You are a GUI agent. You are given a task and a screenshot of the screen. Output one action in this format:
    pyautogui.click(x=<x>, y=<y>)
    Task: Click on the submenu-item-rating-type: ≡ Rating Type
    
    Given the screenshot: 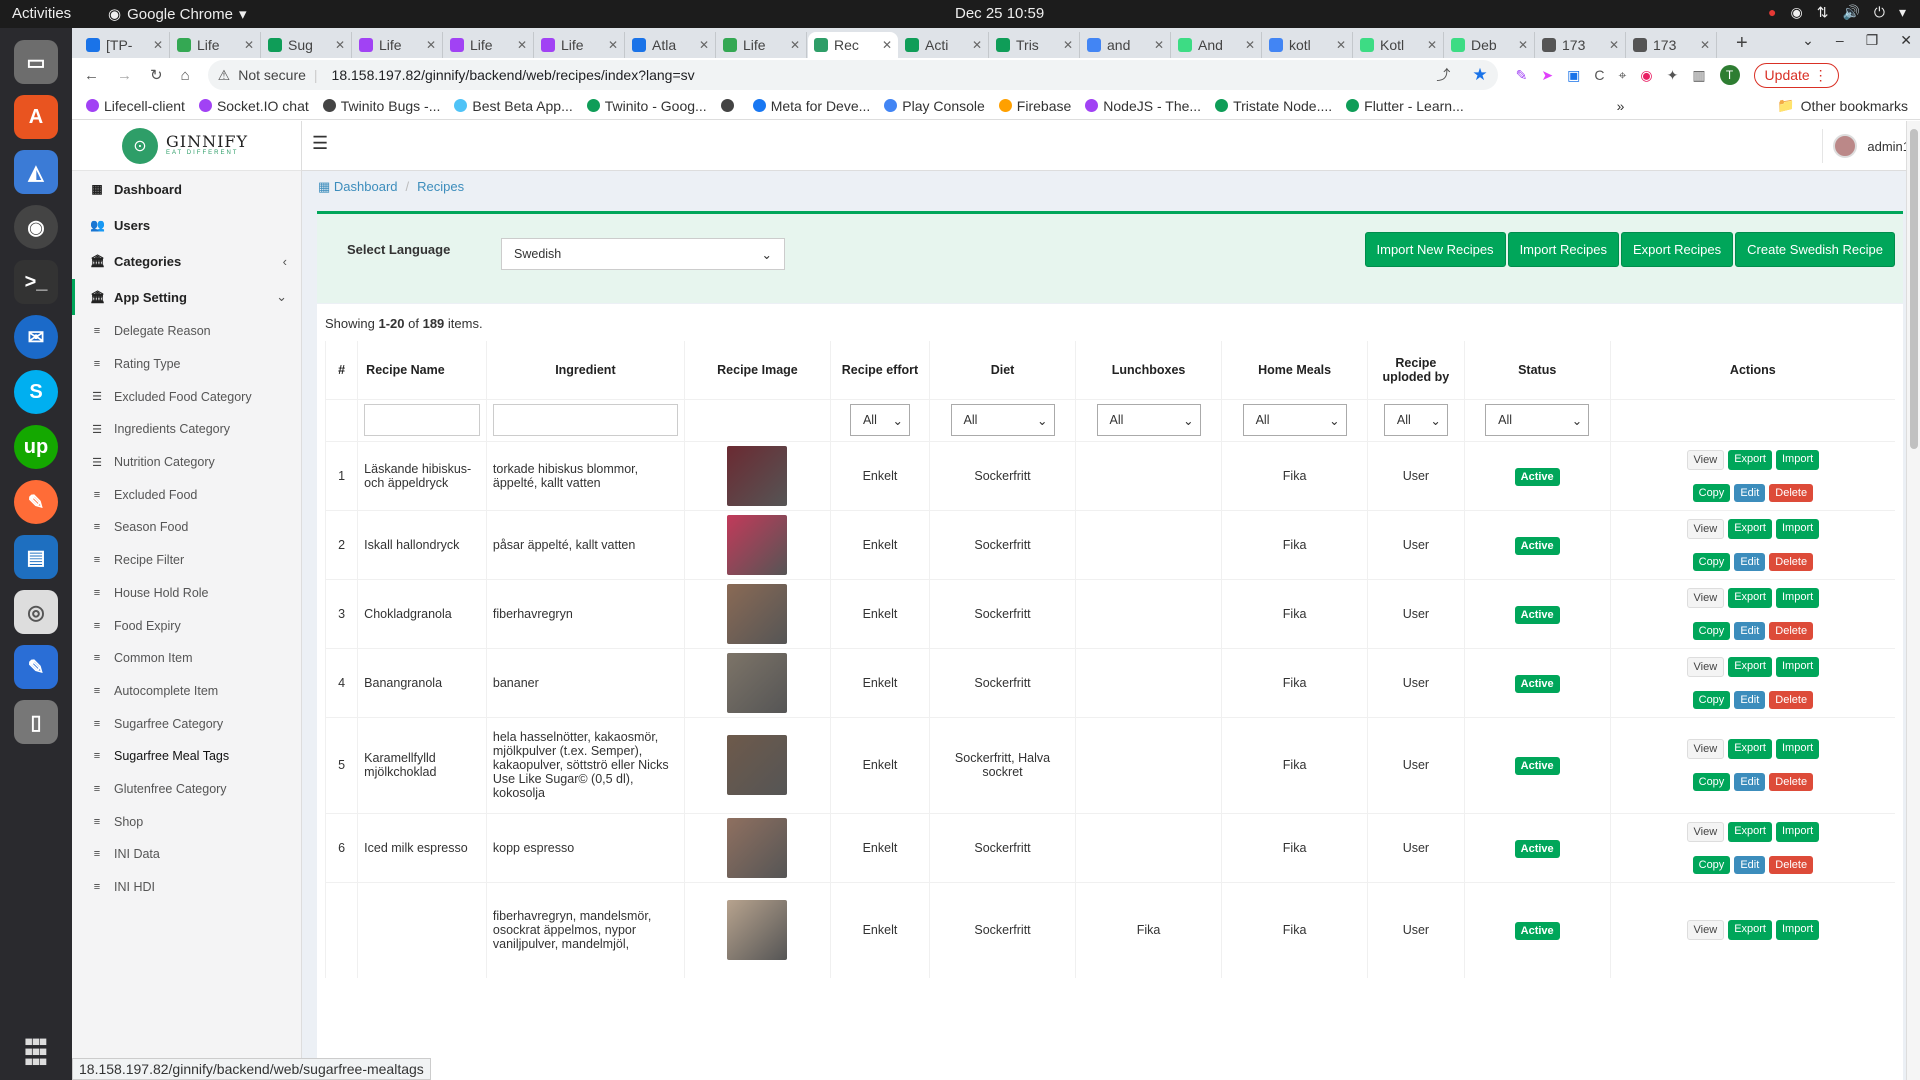 What is the action you would take?
    pyautogui.click(x=186, y=364)
    